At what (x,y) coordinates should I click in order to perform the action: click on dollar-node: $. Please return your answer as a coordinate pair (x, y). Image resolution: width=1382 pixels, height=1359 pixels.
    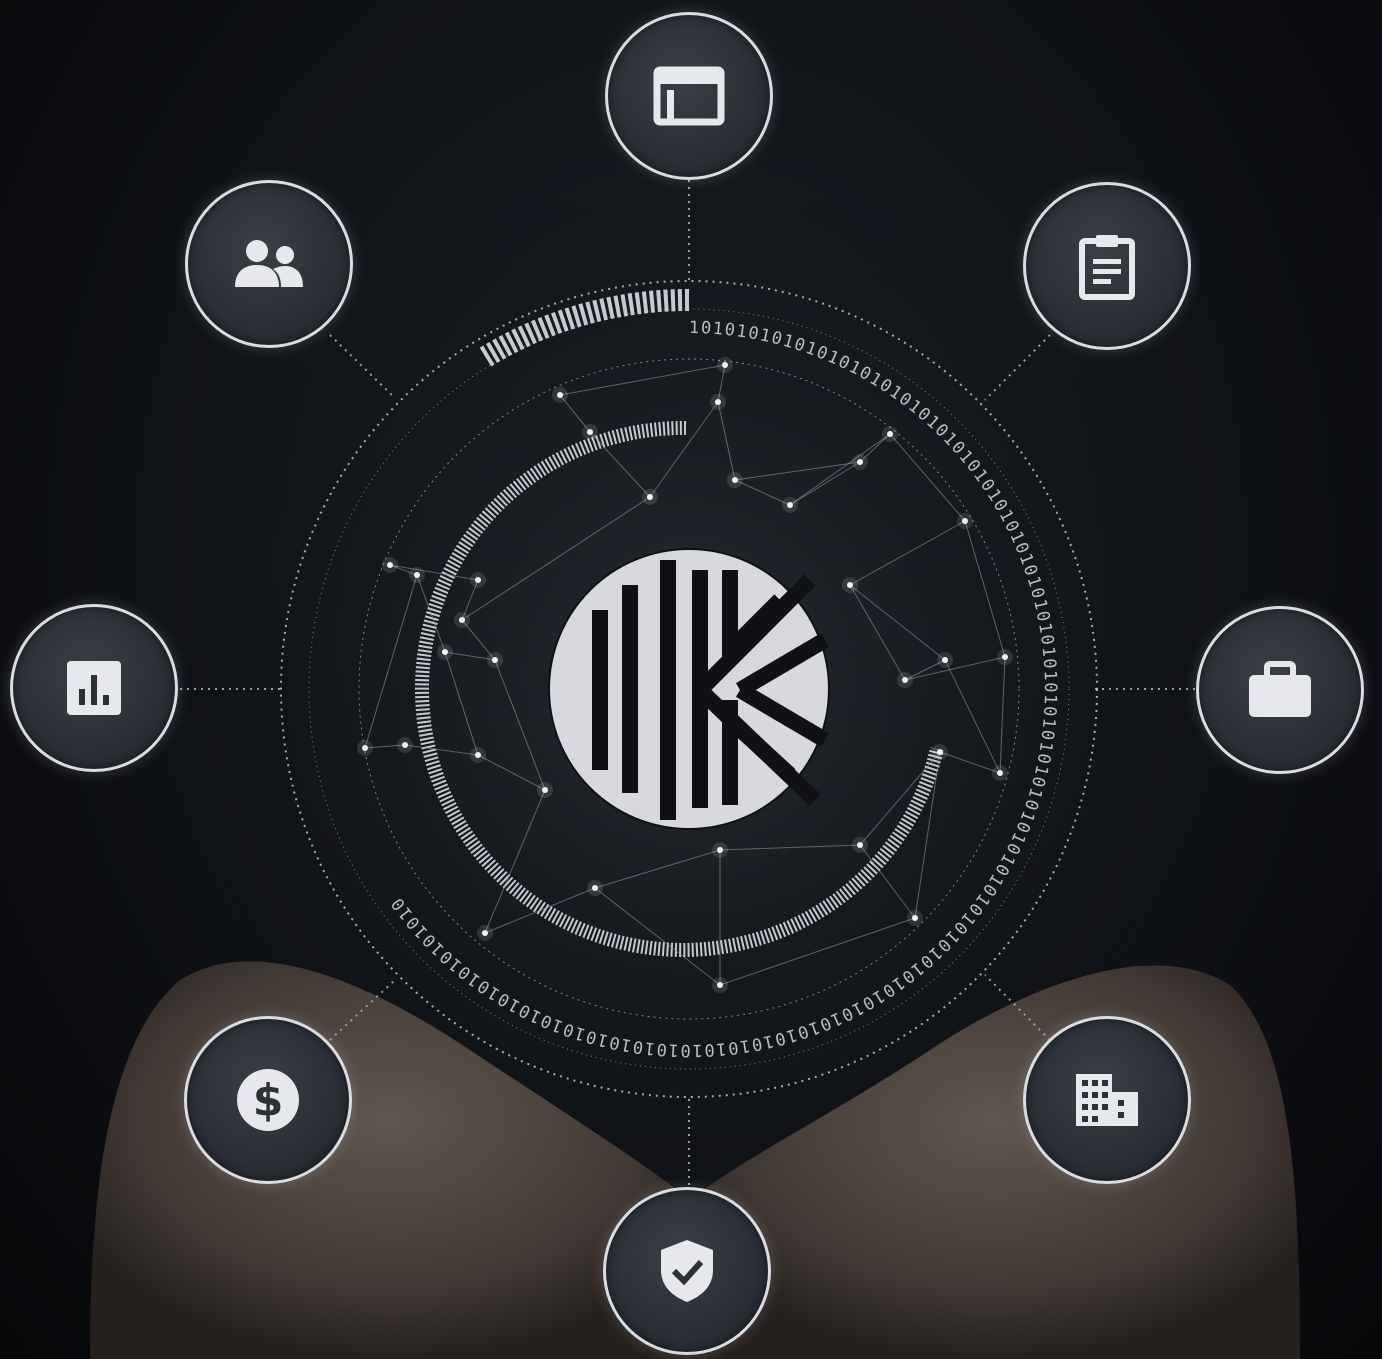
    Looking at the image, I should click on (268, 1100).